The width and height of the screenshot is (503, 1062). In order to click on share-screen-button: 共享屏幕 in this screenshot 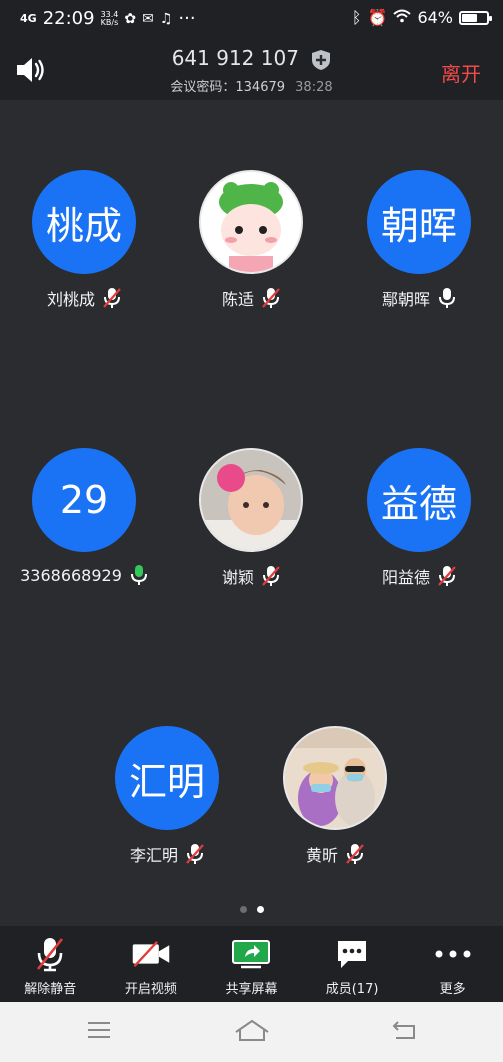, I will do `click(251, 964)`.